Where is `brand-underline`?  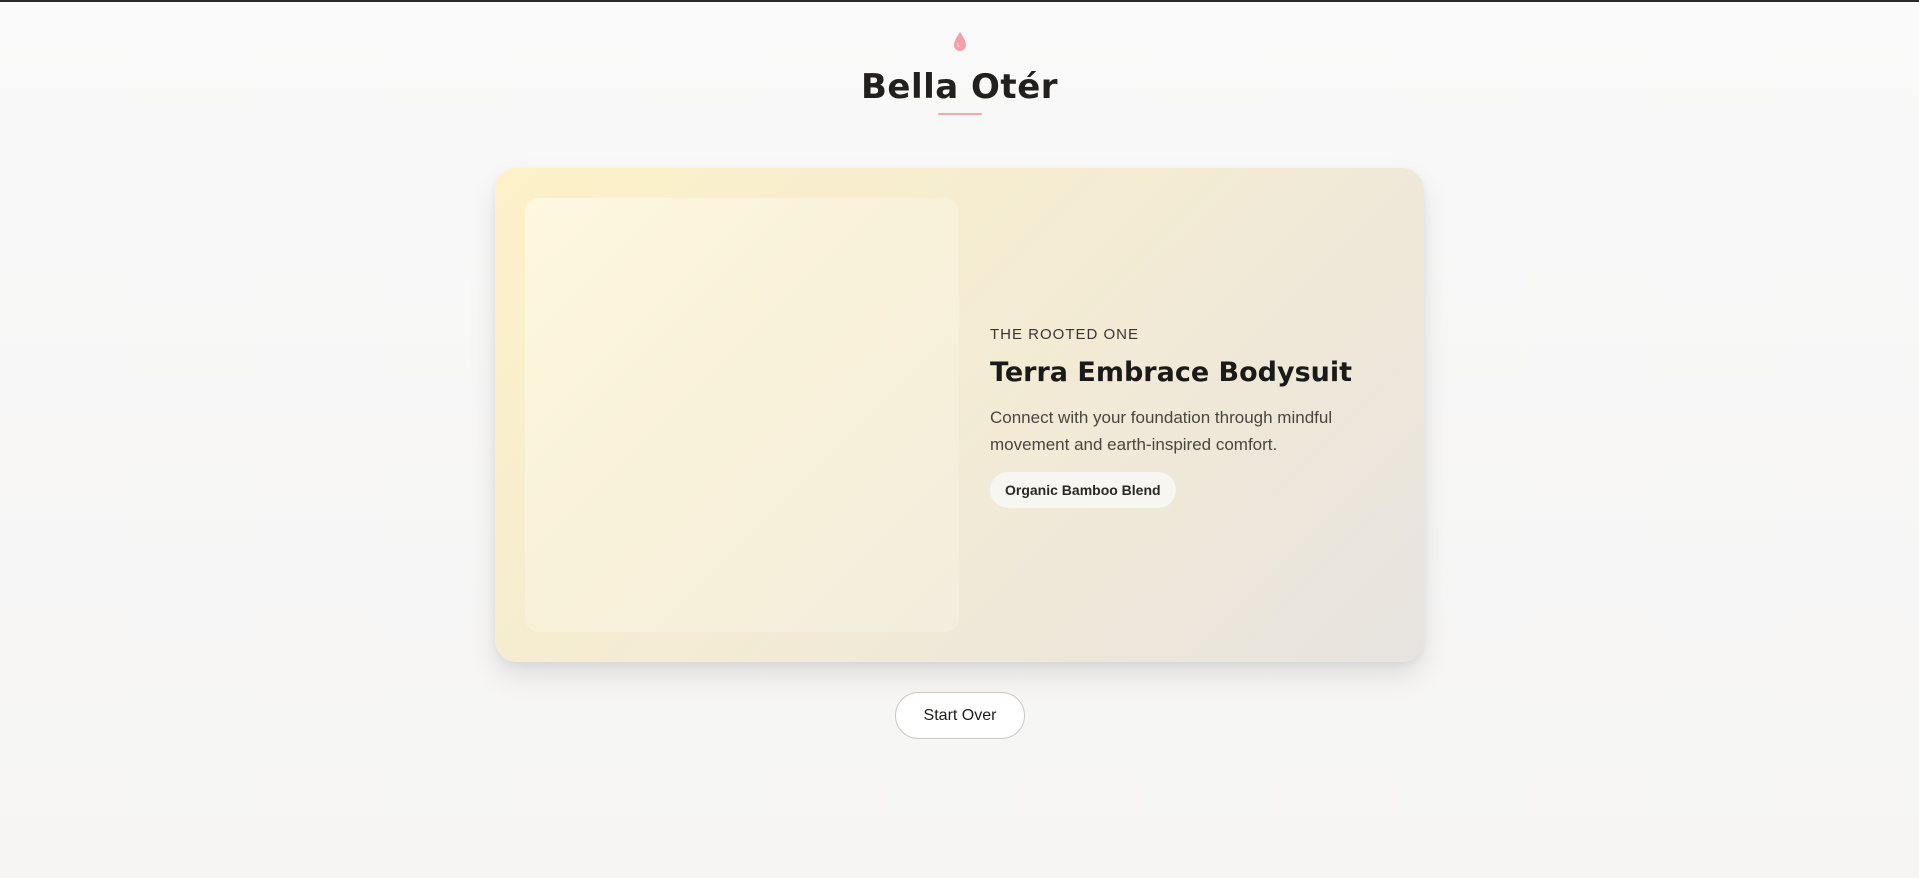
brand-underline is located at coordinates (959, 114).